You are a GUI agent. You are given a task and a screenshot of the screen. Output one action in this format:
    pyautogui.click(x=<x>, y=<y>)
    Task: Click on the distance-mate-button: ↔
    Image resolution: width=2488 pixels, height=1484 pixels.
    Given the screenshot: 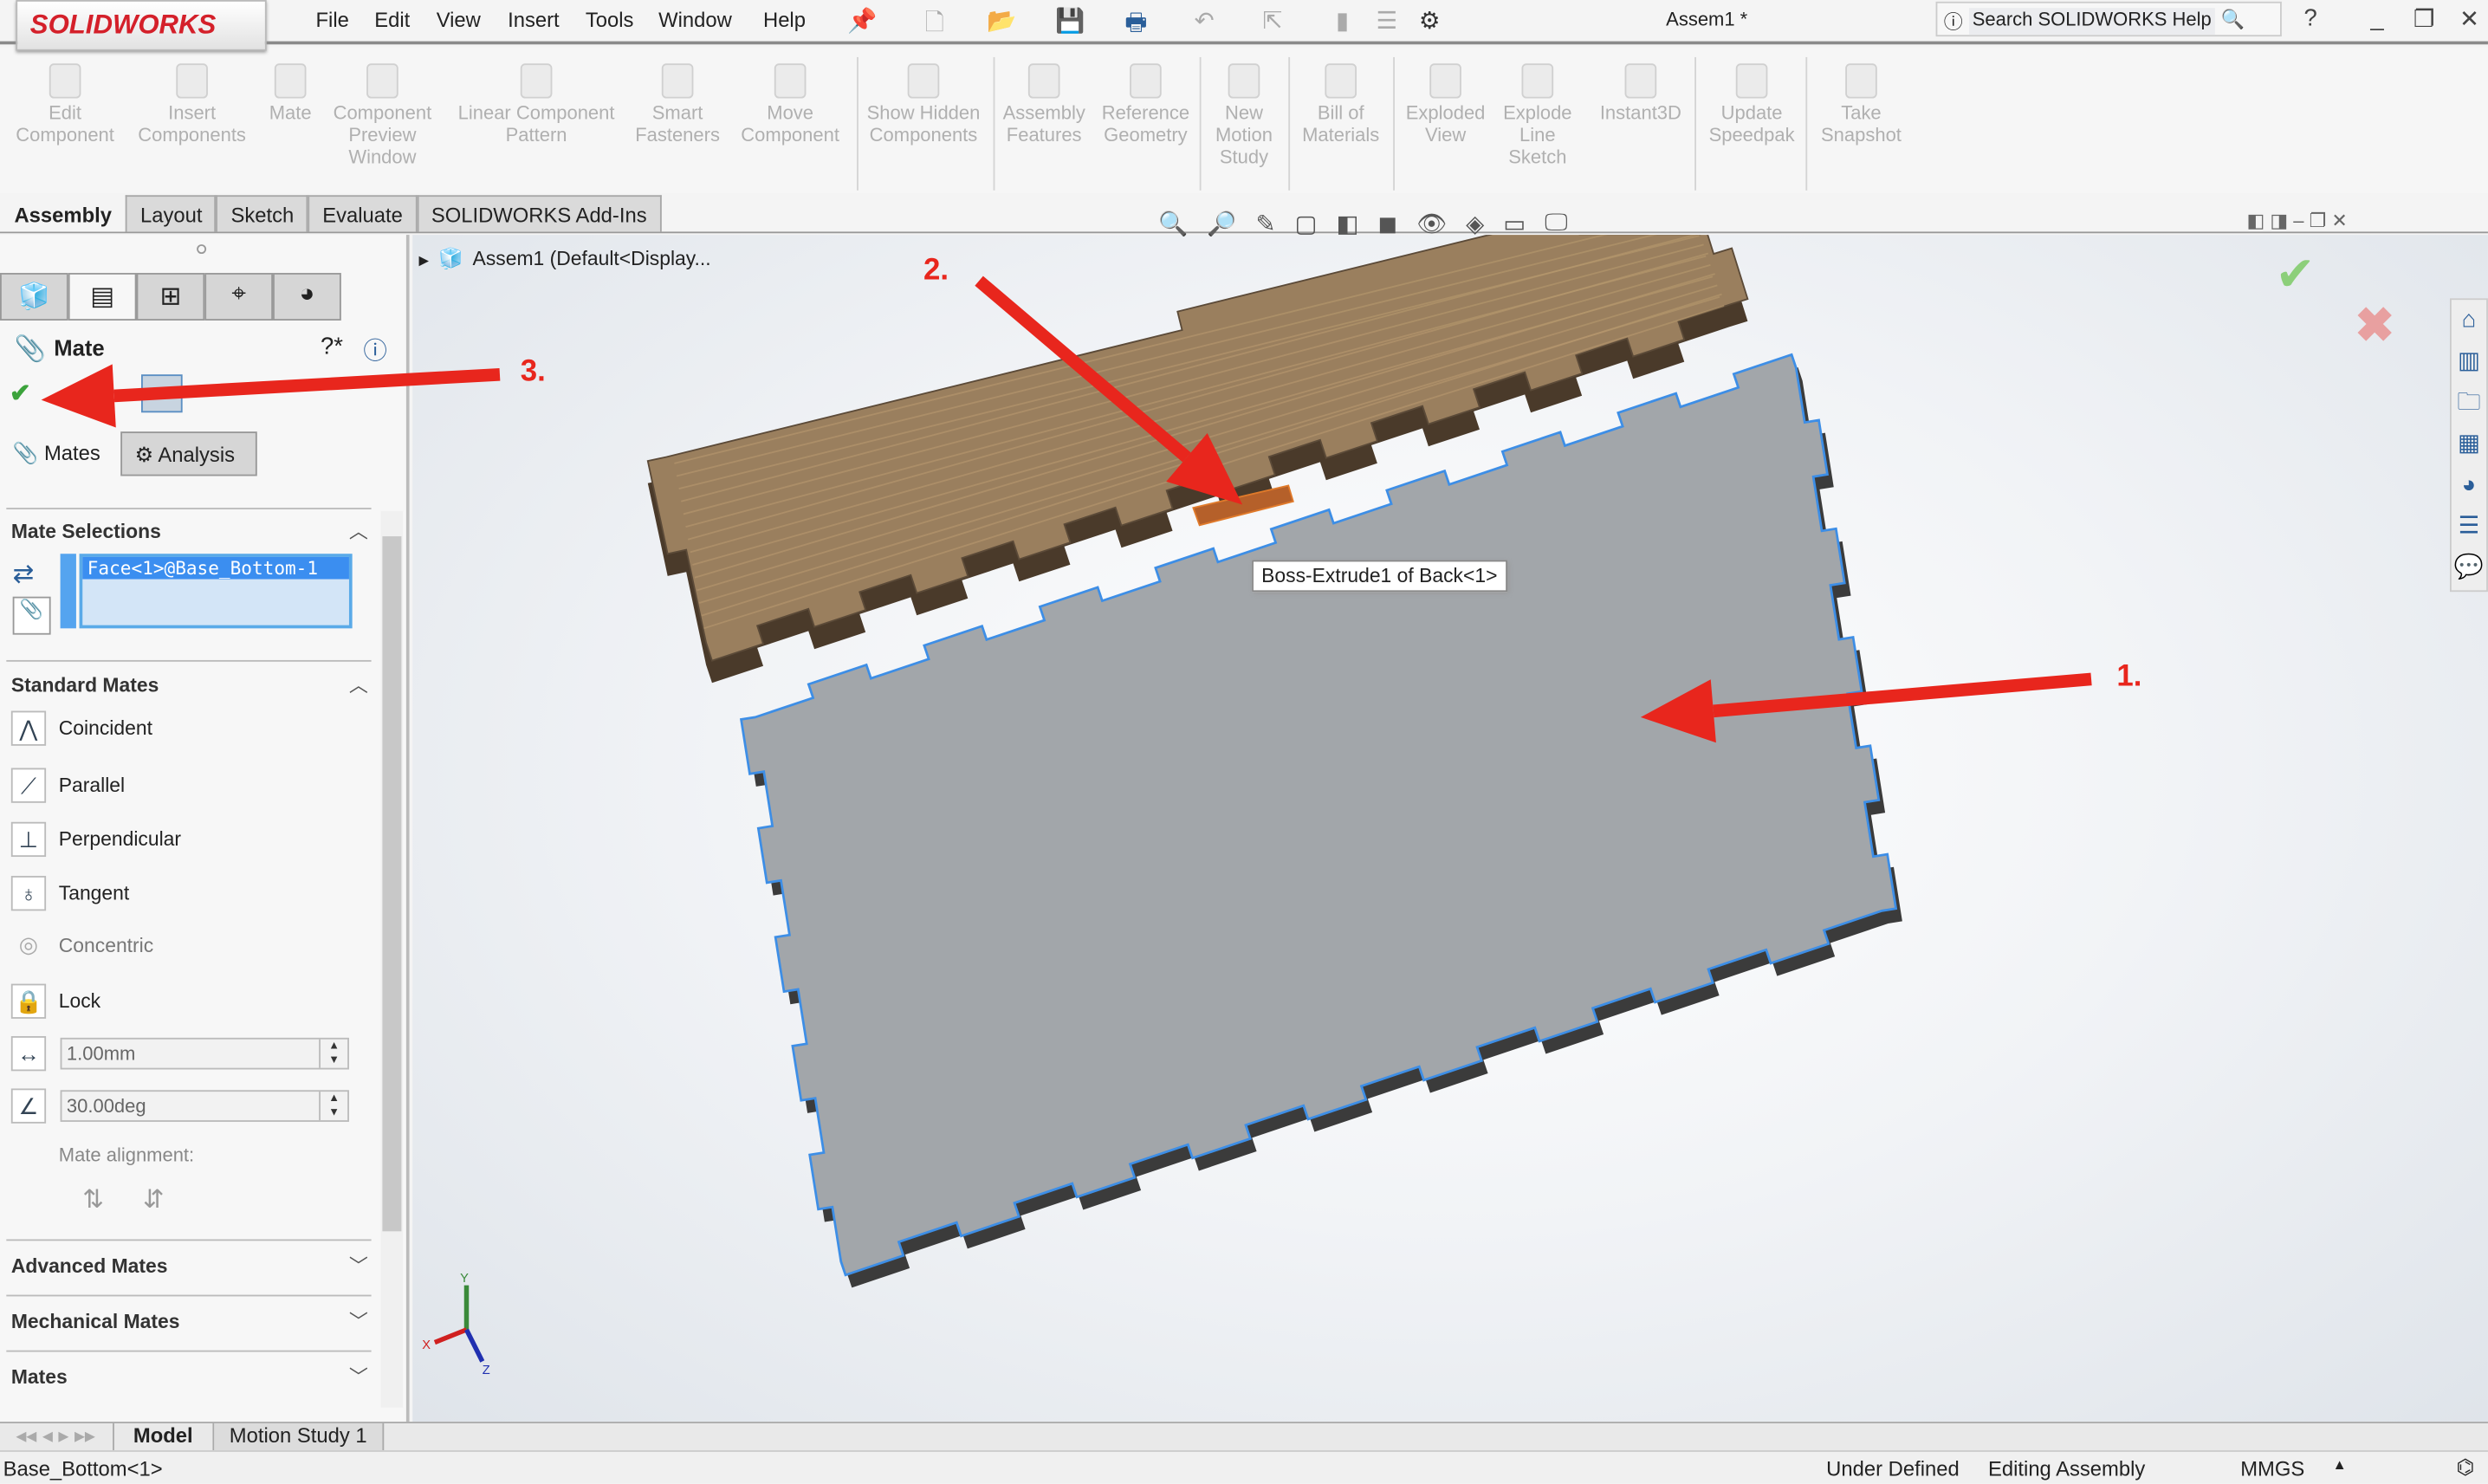 What is the action you would take?
    pyautogui.click(x=28, y=1054)
    